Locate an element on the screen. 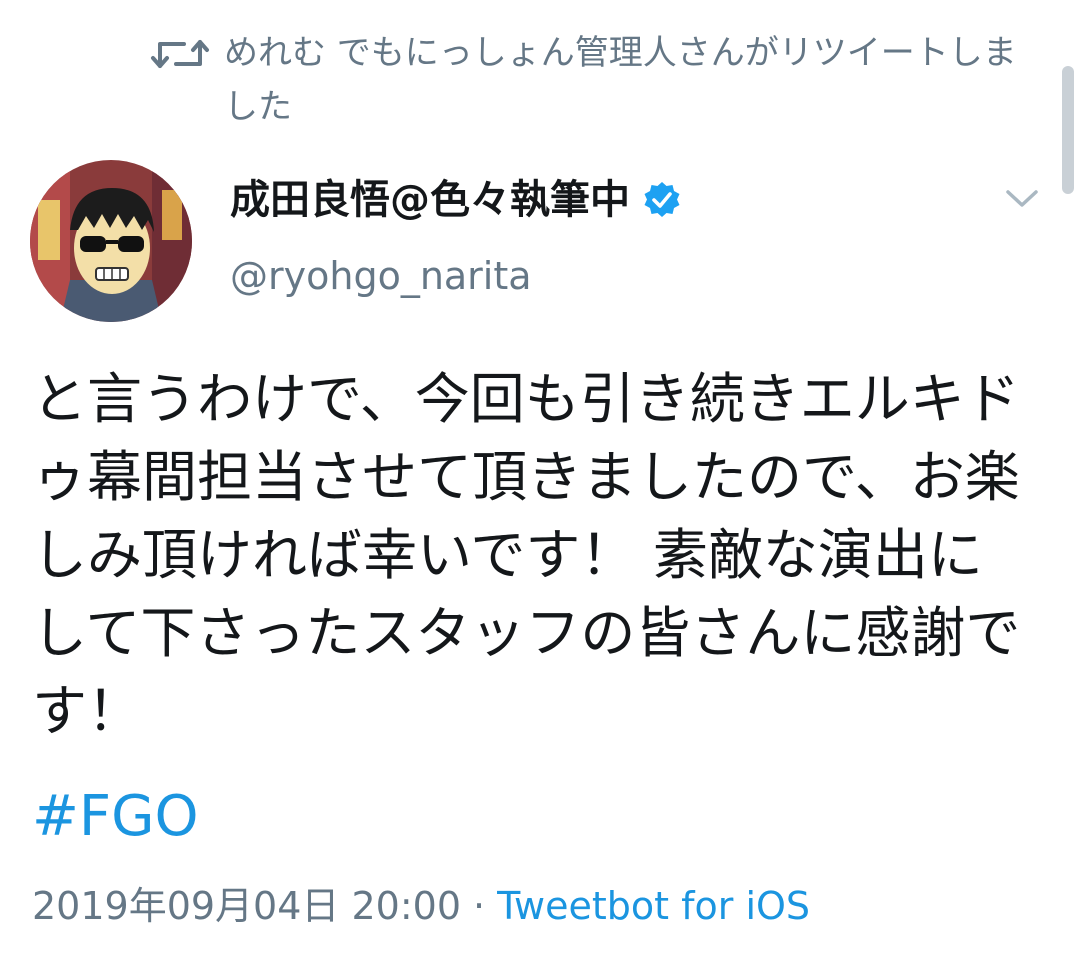 The image size is (1074, 960). verified-badge-icon is located at coordinates (662, 199).